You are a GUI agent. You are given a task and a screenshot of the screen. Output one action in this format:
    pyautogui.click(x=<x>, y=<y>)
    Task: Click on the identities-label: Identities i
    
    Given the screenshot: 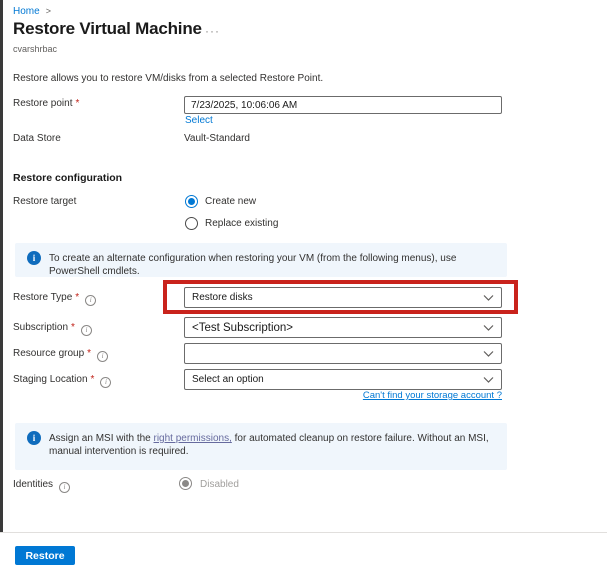 What is the action you would take?
    pyautogui.click(x=42, y=486)
    